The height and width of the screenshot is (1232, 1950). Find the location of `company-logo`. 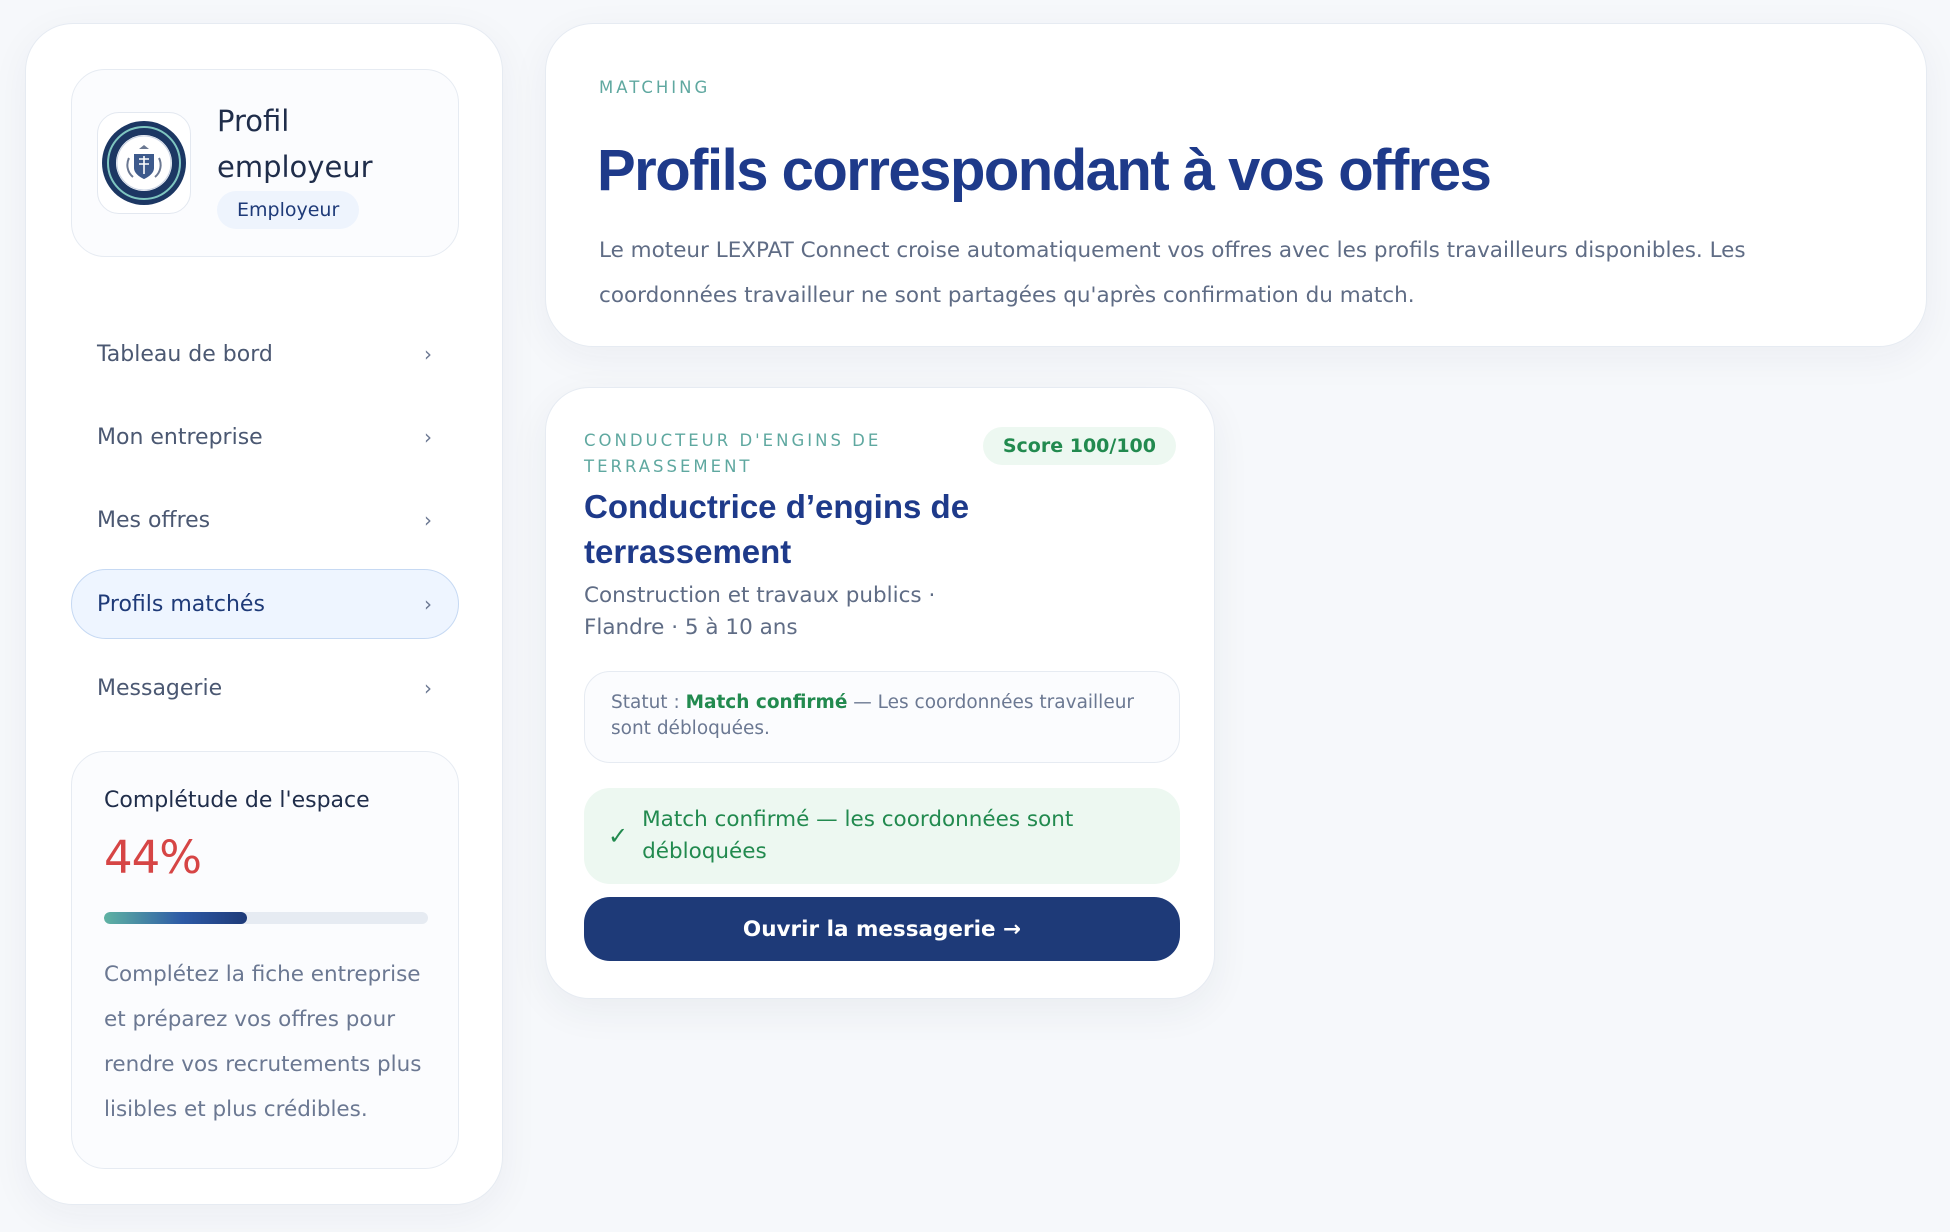

company-logo is located at coordinates (144, 163).